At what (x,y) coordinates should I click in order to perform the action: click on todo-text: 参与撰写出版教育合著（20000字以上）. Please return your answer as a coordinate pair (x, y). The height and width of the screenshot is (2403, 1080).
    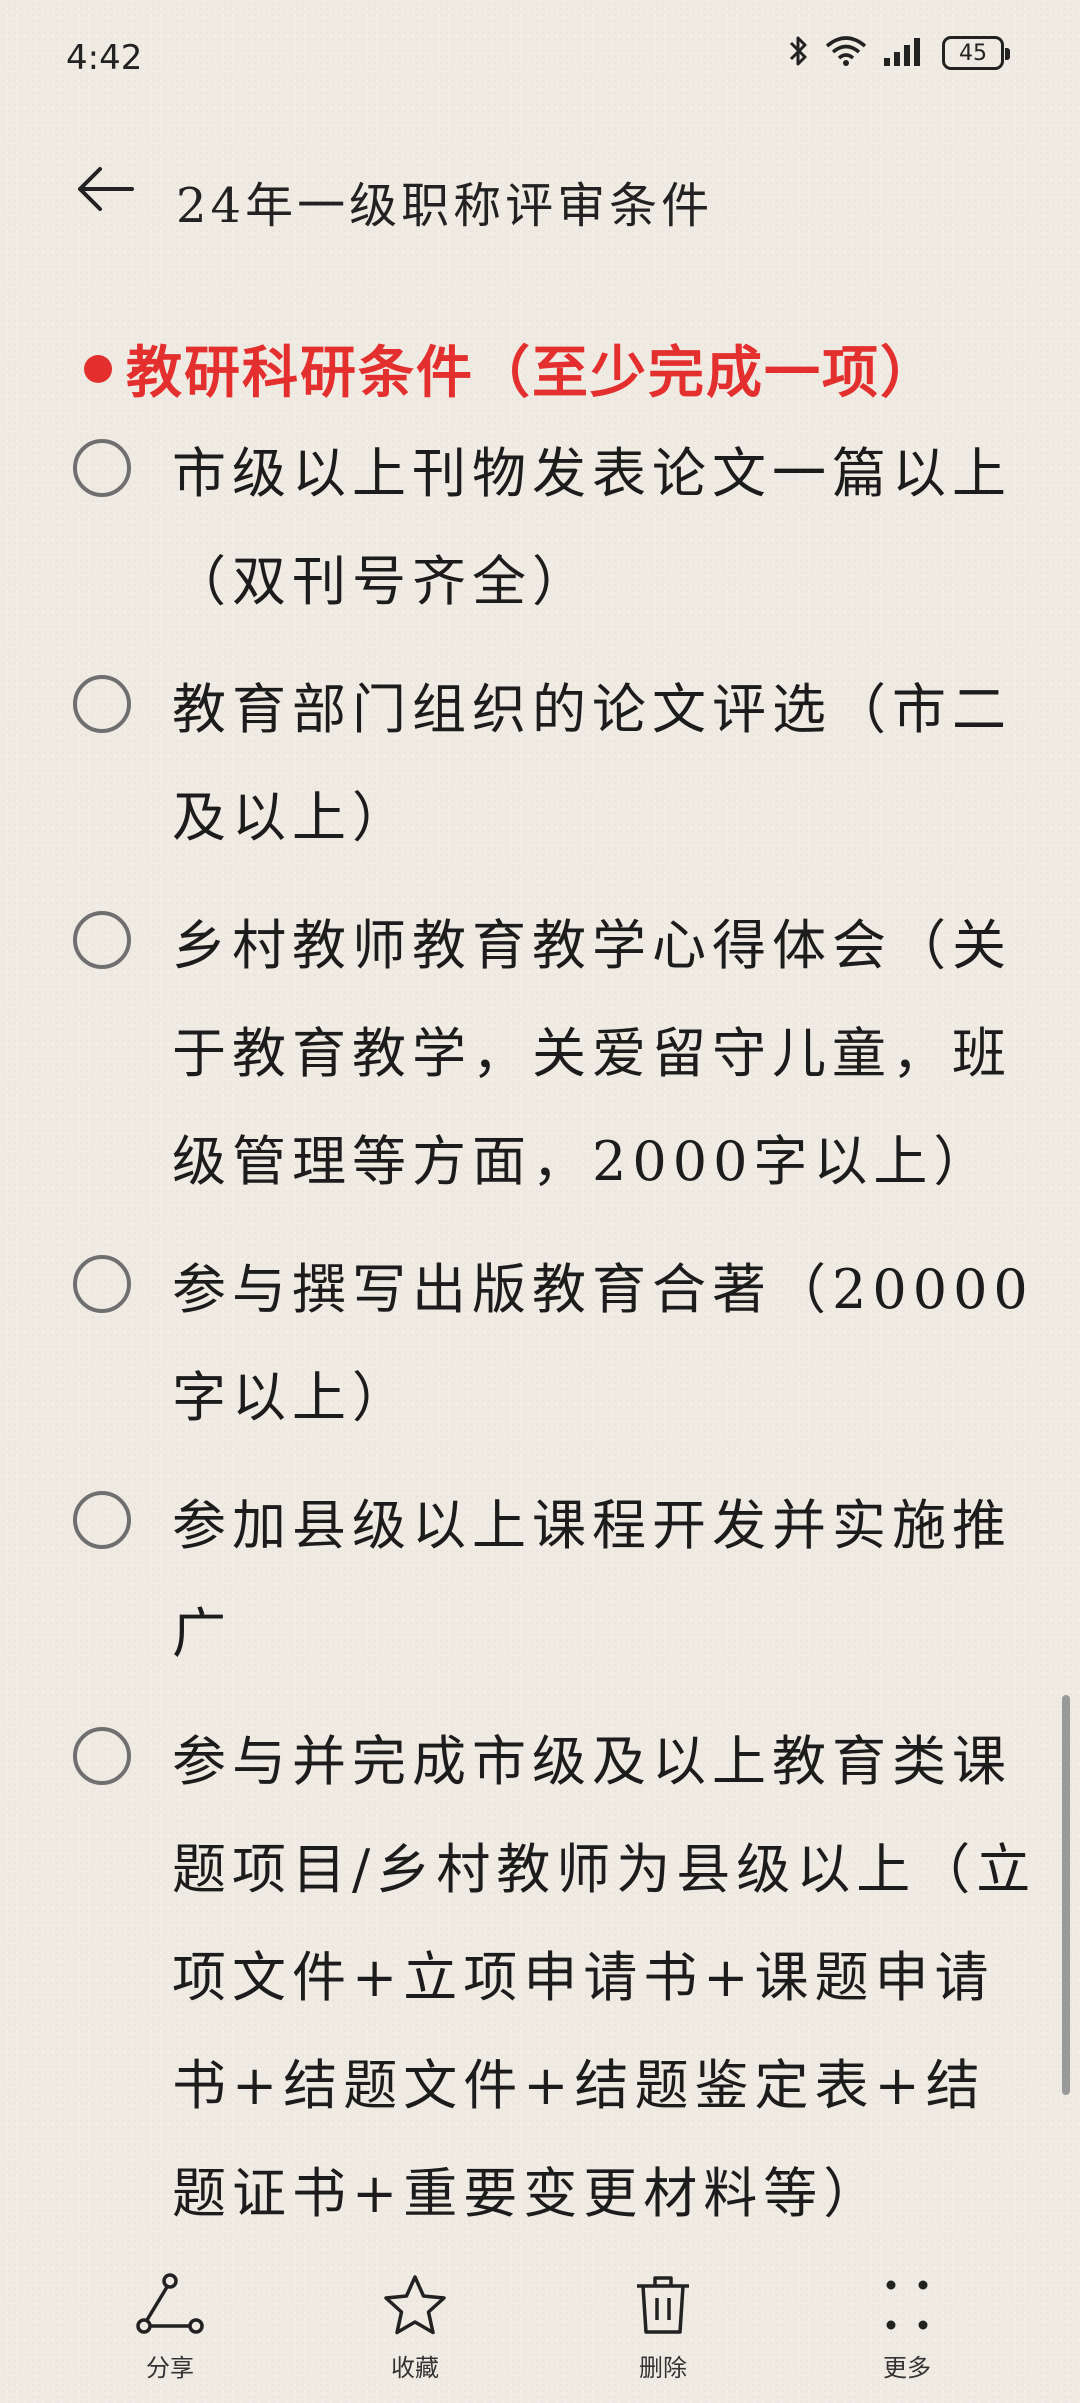
    Looking at the image, I should click on (606, 1344).